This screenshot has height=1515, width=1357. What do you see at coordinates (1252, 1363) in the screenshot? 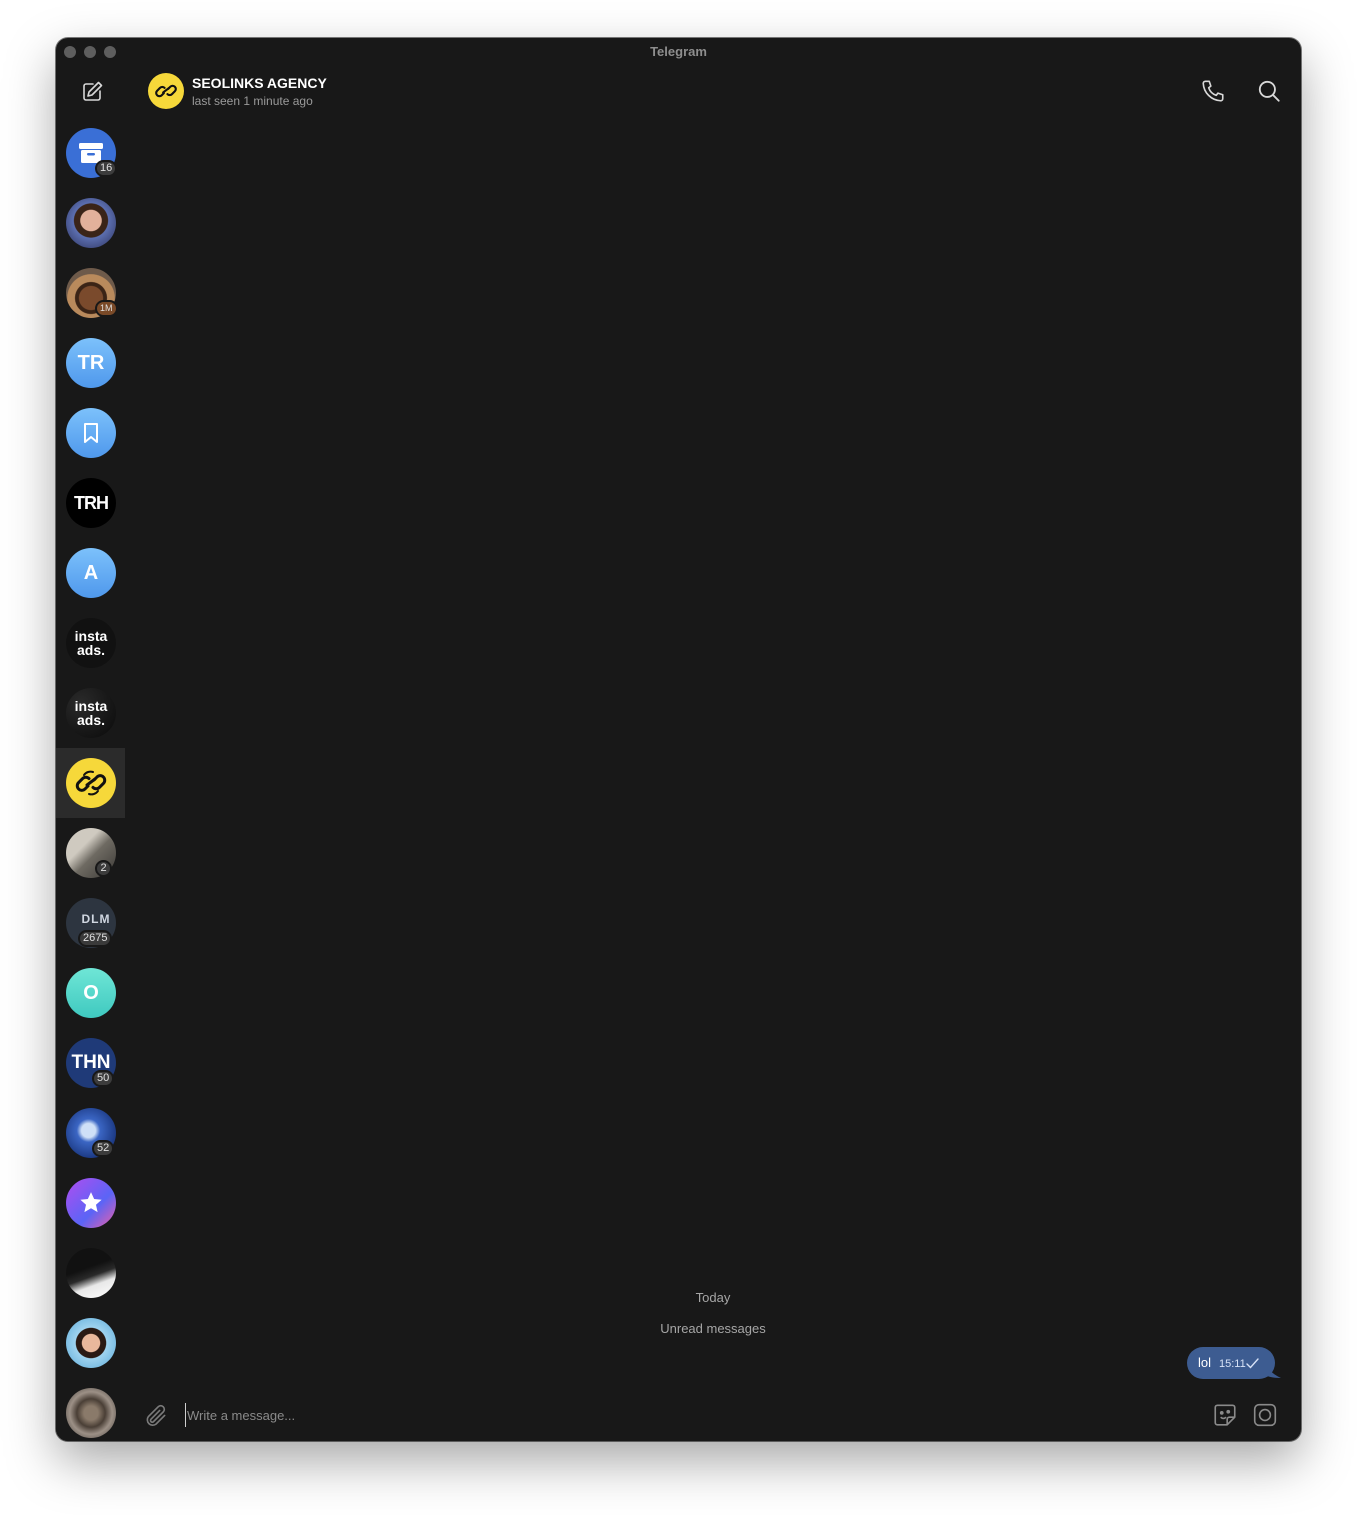
I see `check-icon` at bounding box center [1252, 1363].